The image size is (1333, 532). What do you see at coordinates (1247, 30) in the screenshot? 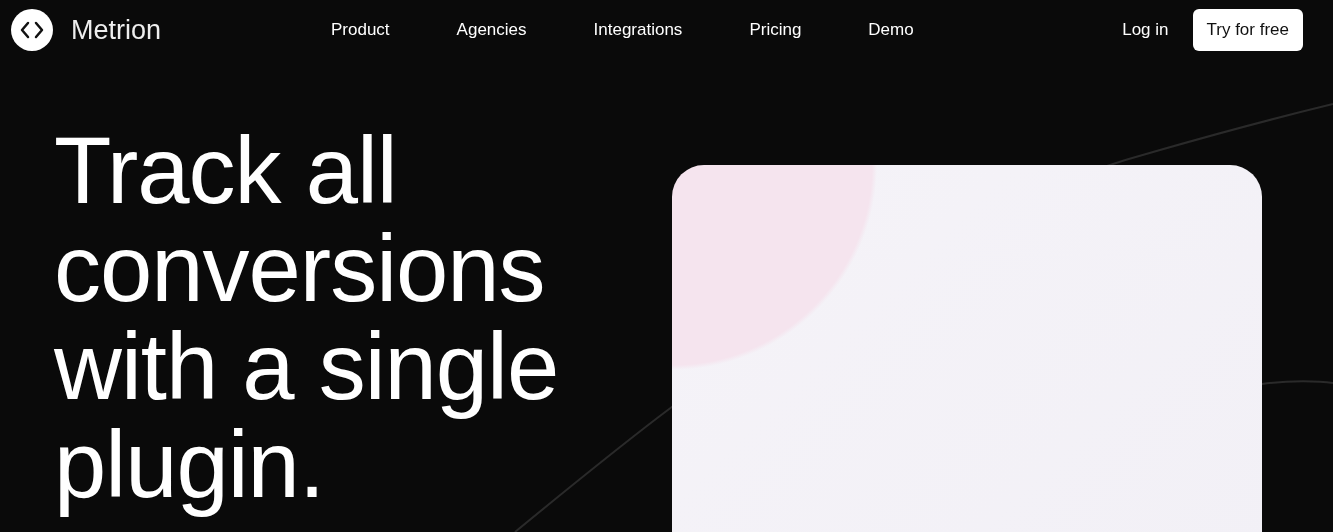
I see `try-free-button: Try for free` at bounding box center [1247, 30].